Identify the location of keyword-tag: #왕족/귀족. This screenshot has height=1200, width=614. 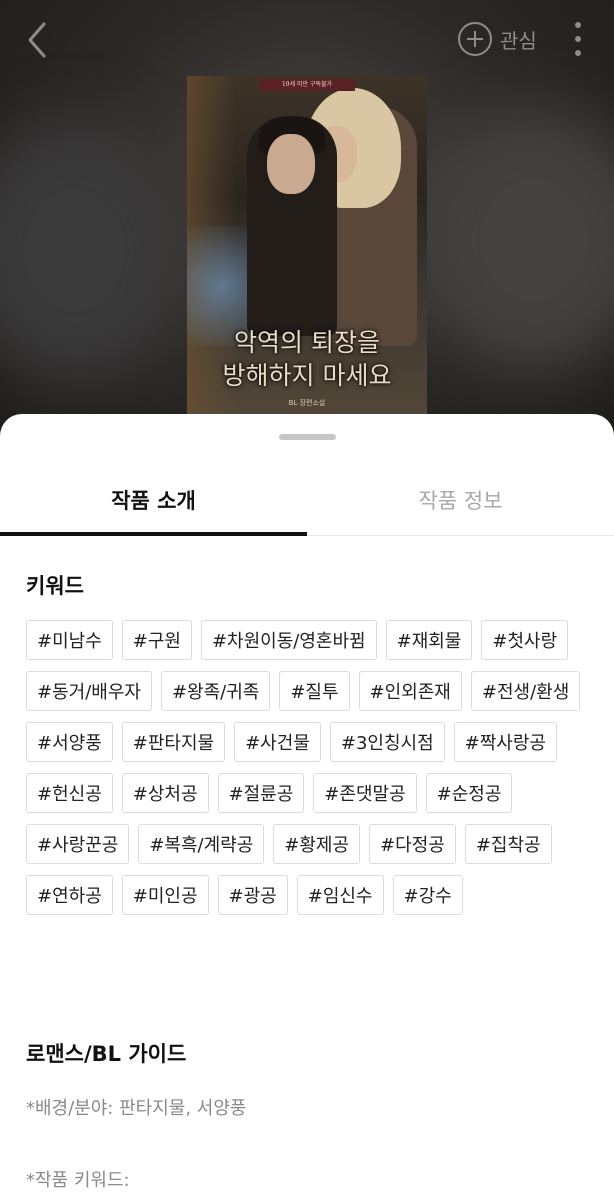
(215, 691).